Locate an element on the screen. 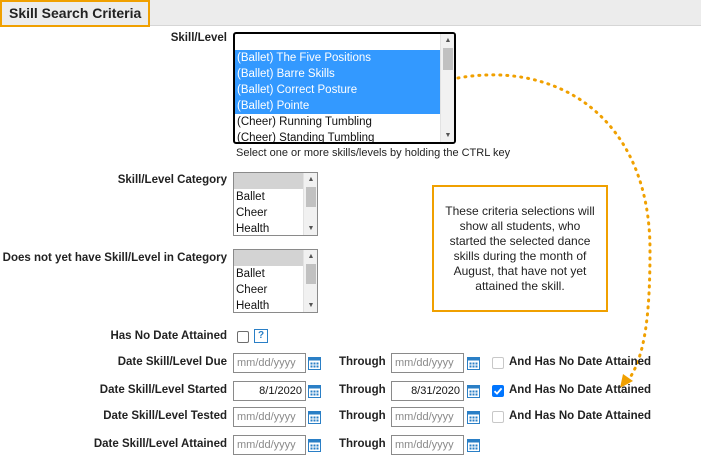 The height and width of the screenshot is (466, 701). date-tested-no-attained-label: And Has No Date Attained is located at coordinates (580, 416).